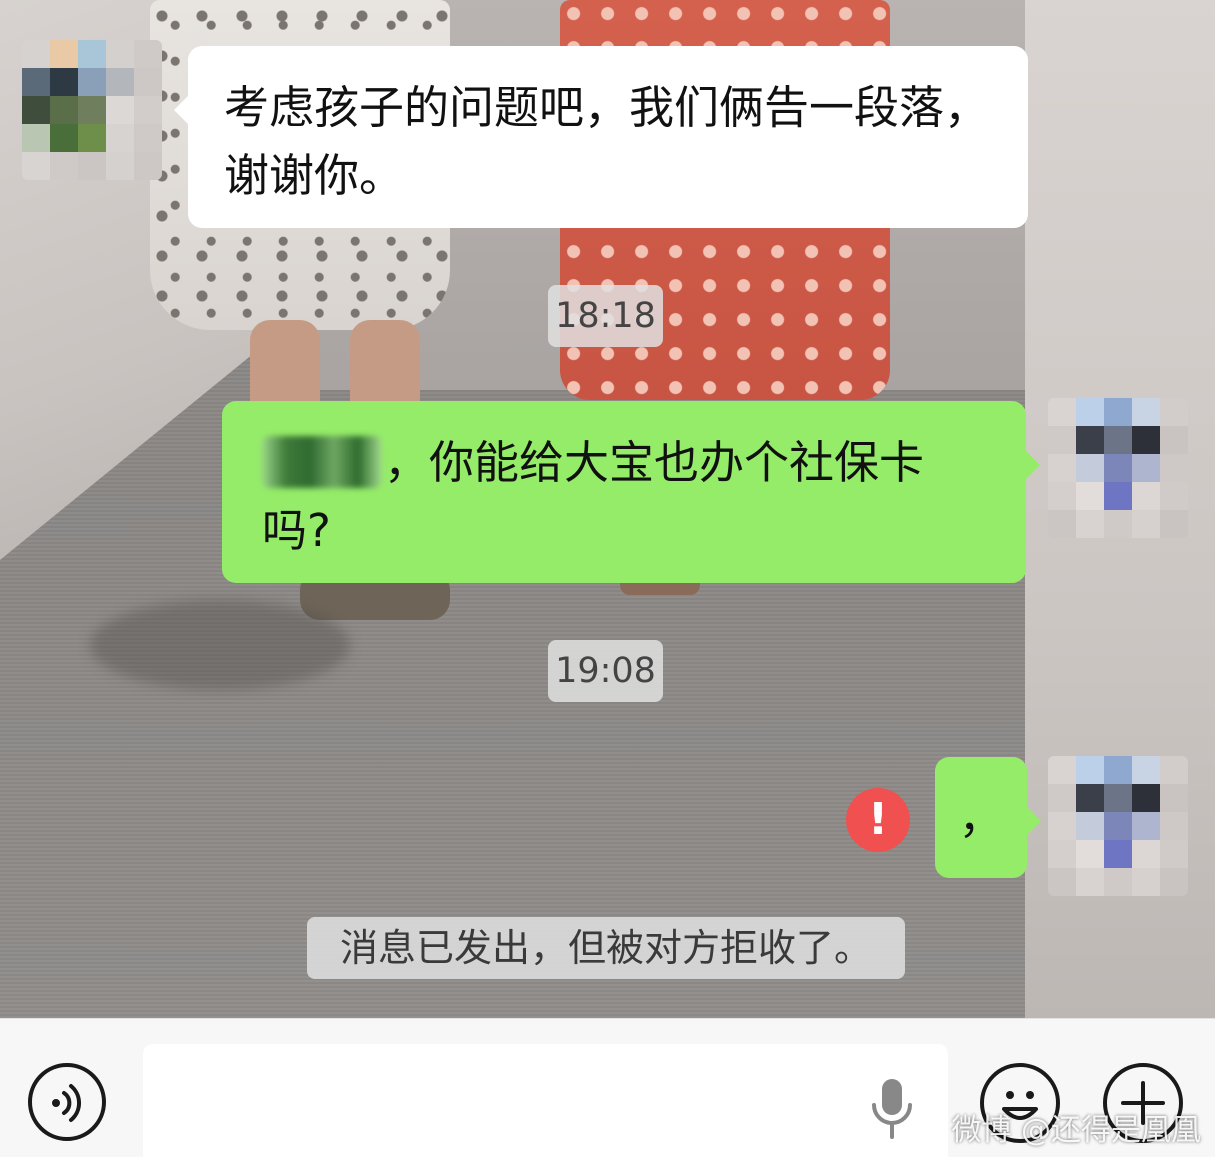 This screenshot has width=1215, height=1157. I want to click on timestamp: 18:18, so click(605, 316).